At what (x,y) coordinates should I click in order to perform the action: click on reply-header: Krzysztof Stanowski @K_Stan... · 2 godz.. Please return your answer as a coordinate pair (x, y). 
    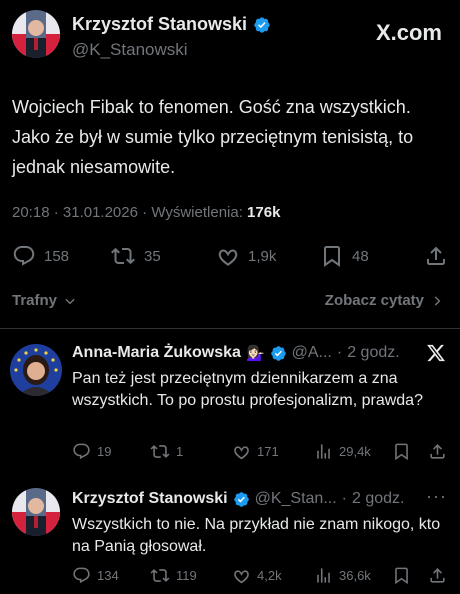
    Looking at the image, I should click on (238, 499).